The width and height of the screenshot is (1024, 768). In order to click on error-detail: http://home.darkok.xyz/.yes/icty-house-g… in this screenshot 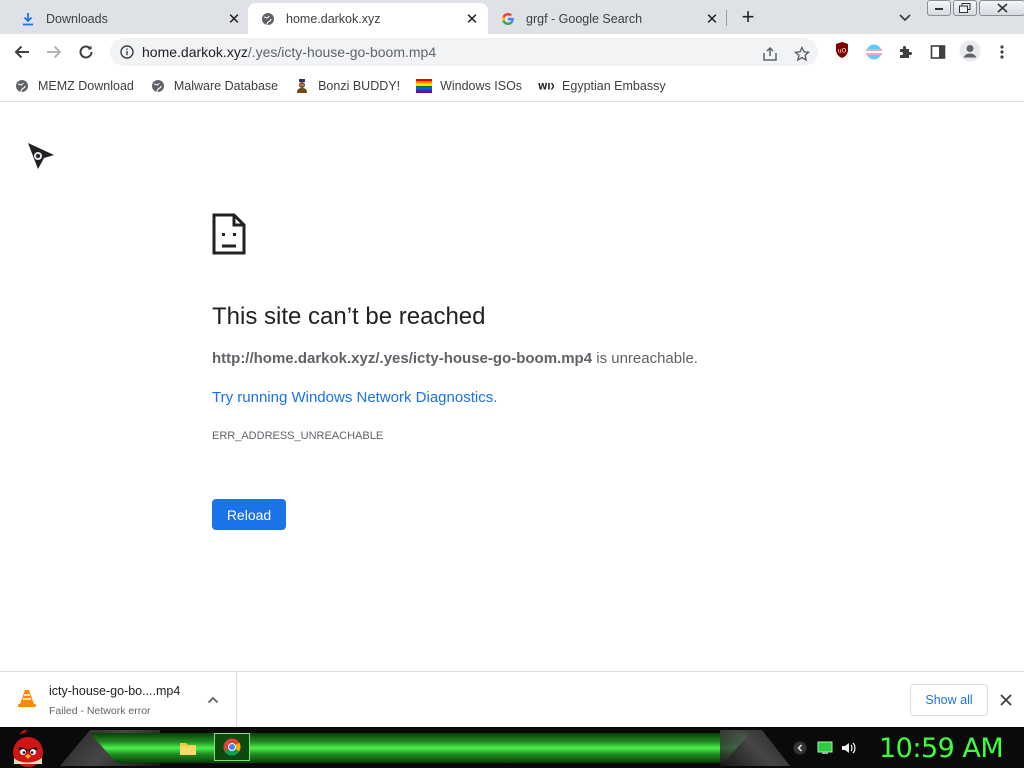, I will do `click(455, 358)`.